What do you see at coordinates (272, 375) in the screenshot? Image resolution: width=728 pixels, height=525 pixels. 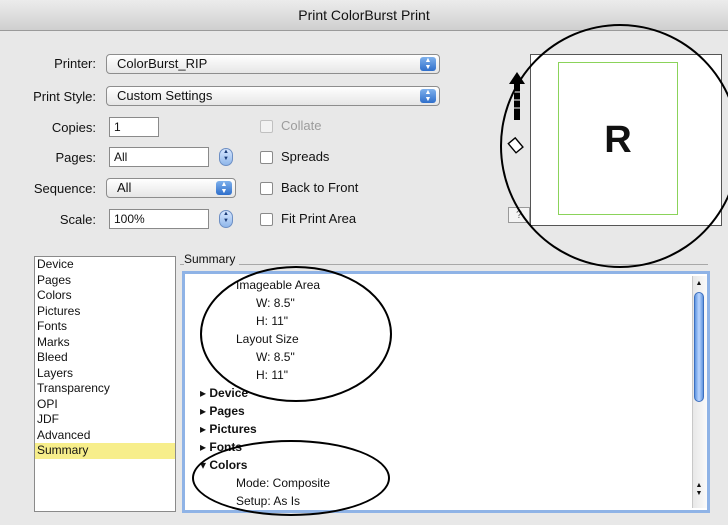 I see `layout-height: H: 11"` at bounding box center [272, 375].